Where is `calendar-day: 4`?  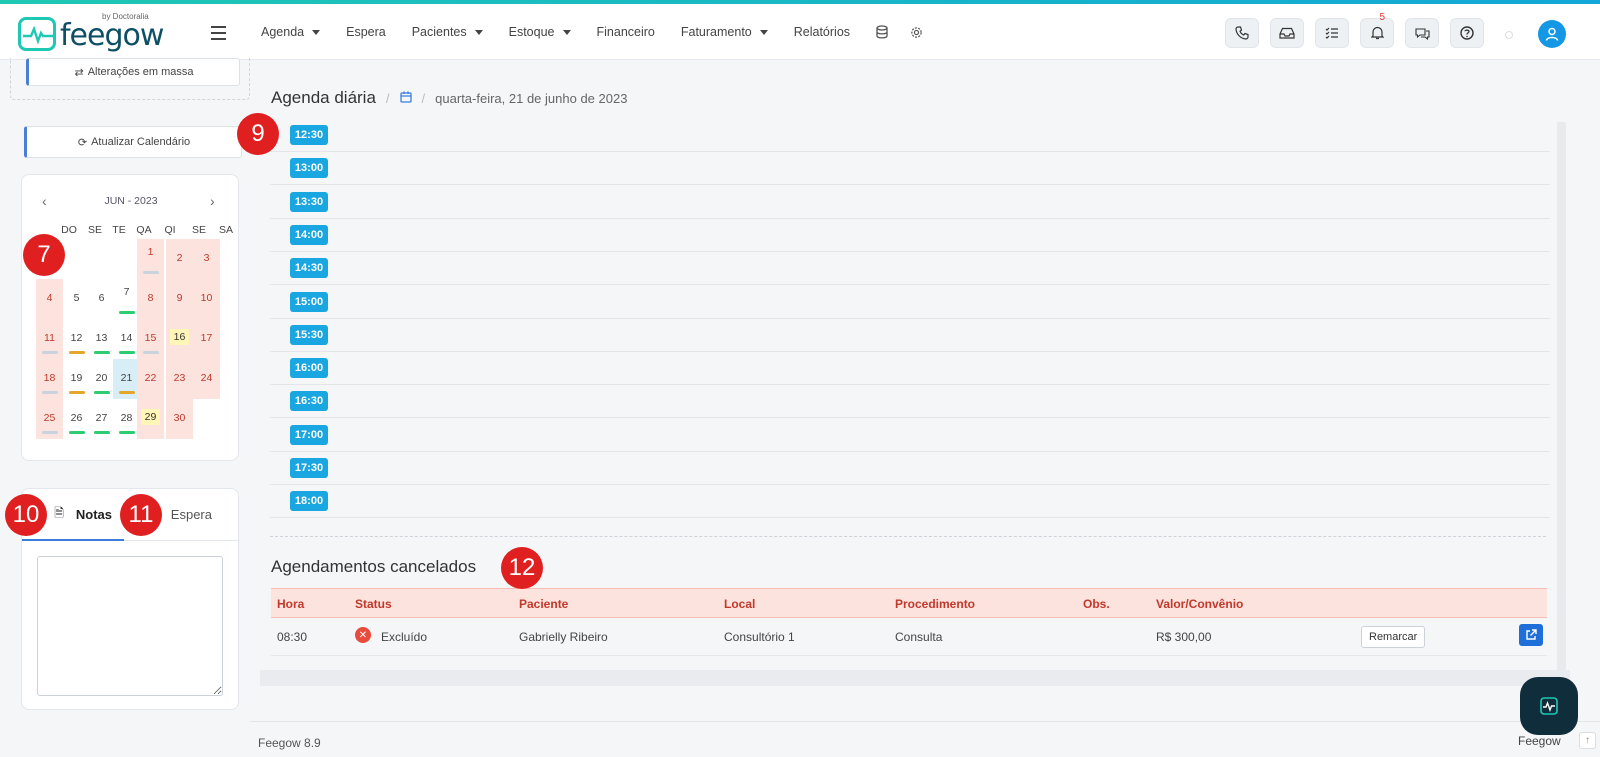 calendar-day: 4 is located at coordinates (49, 299).